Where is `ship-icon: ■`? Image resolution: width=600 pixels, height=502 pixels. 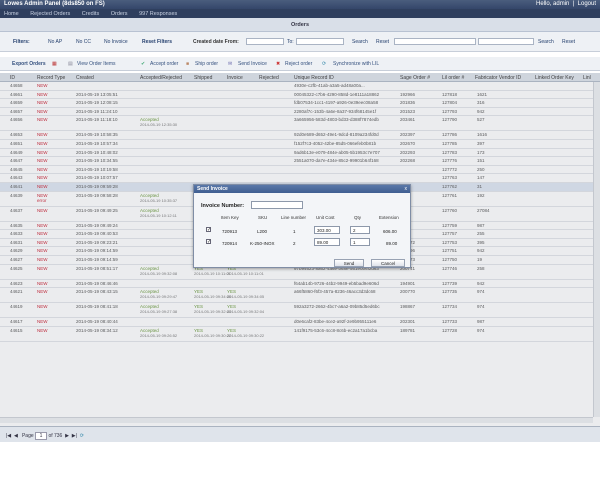 ship-icon: ■ is located at coordinates (188, 64).